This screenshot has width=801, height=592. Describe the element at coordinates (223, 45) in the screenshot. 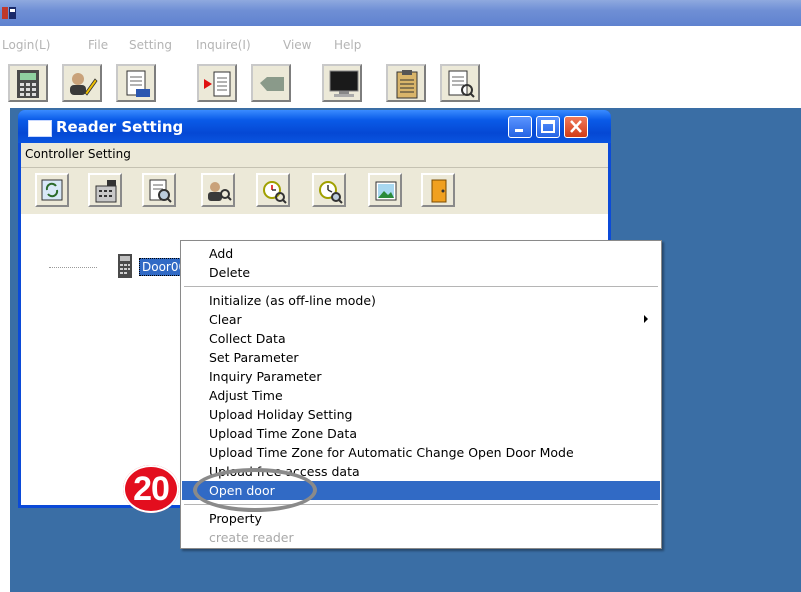

I see `menu-inquire: Inquire(I)` at that location.